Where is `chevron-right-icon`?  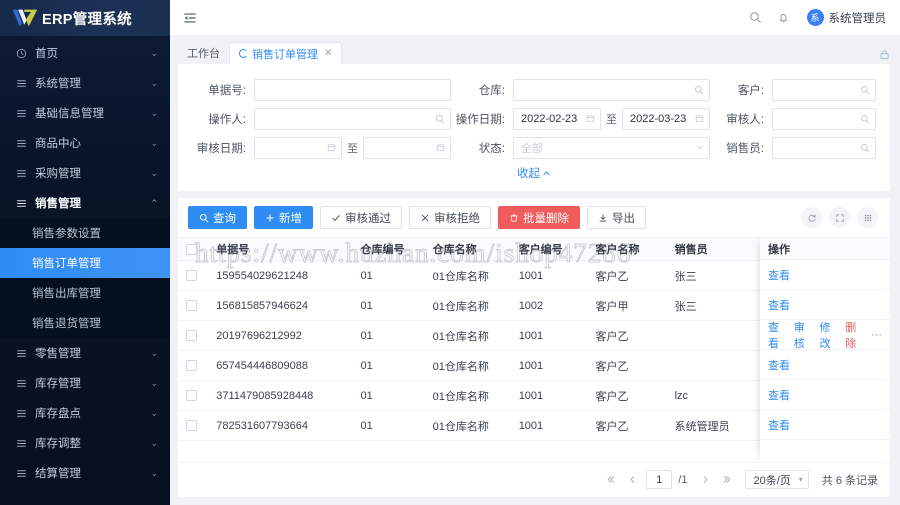 chevron-right-icon is located at coordinates (705, 480).